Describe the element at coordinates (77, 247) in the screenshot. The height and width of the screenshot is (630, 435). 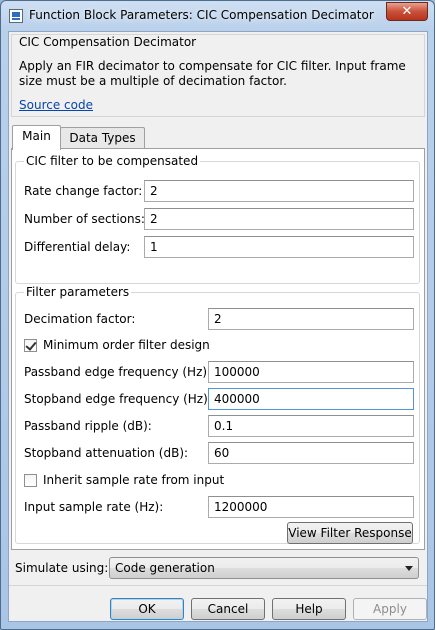
I see `diff-delay-label: Differential delay:` at that location.